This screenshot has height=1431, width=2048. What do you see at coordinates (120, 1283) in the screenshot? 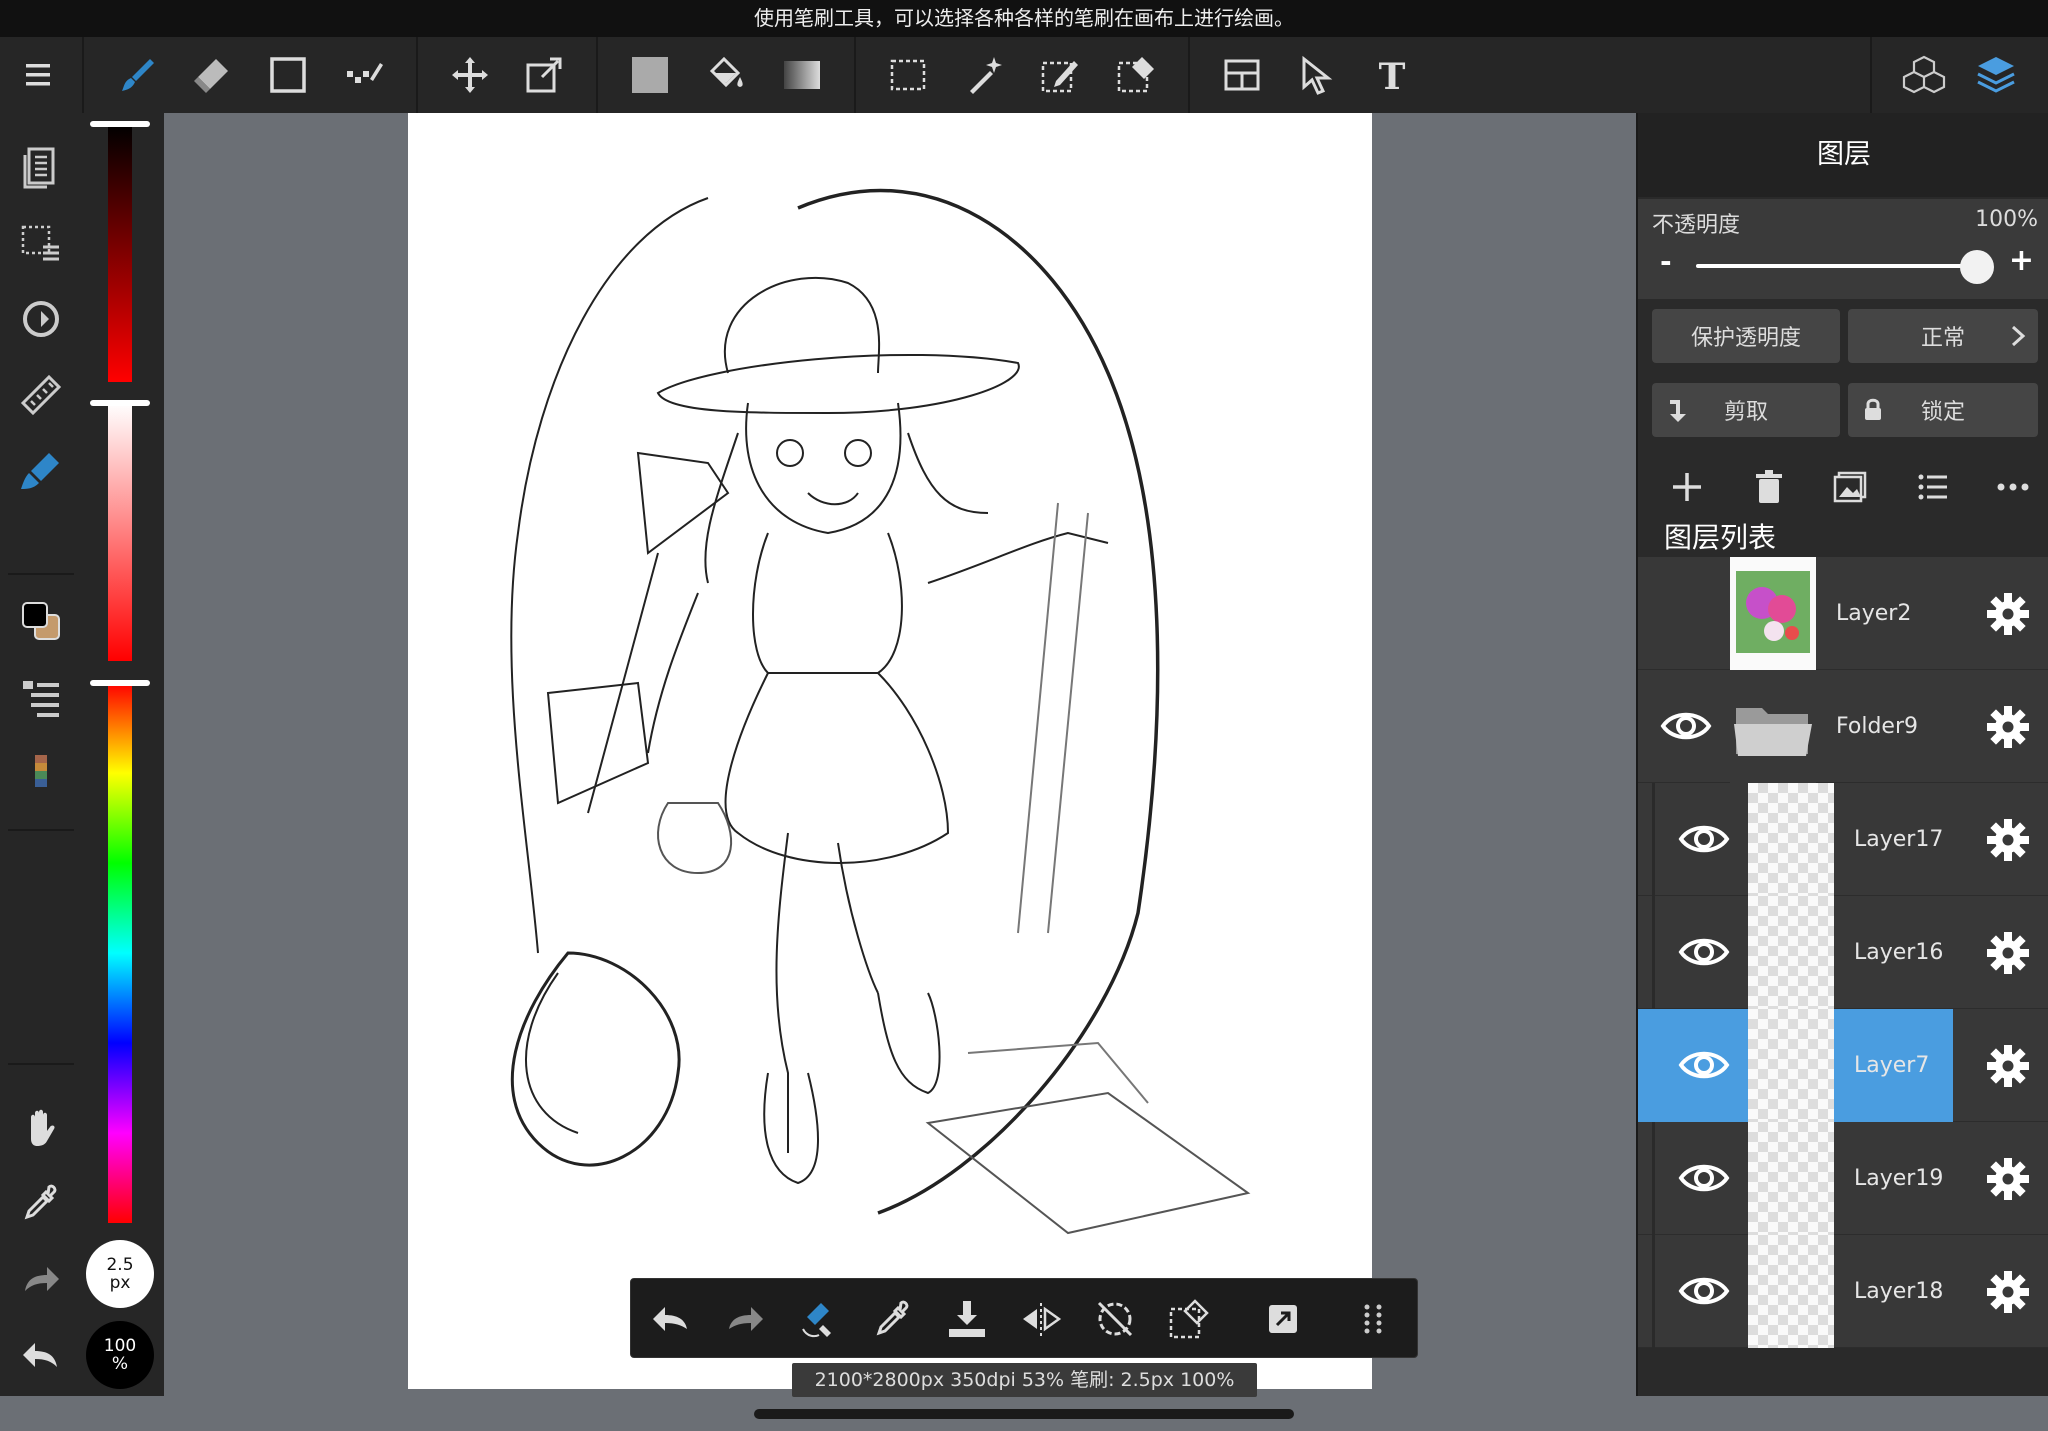
I see `brush-size-unit: px` at bounding box center [120, 1283].